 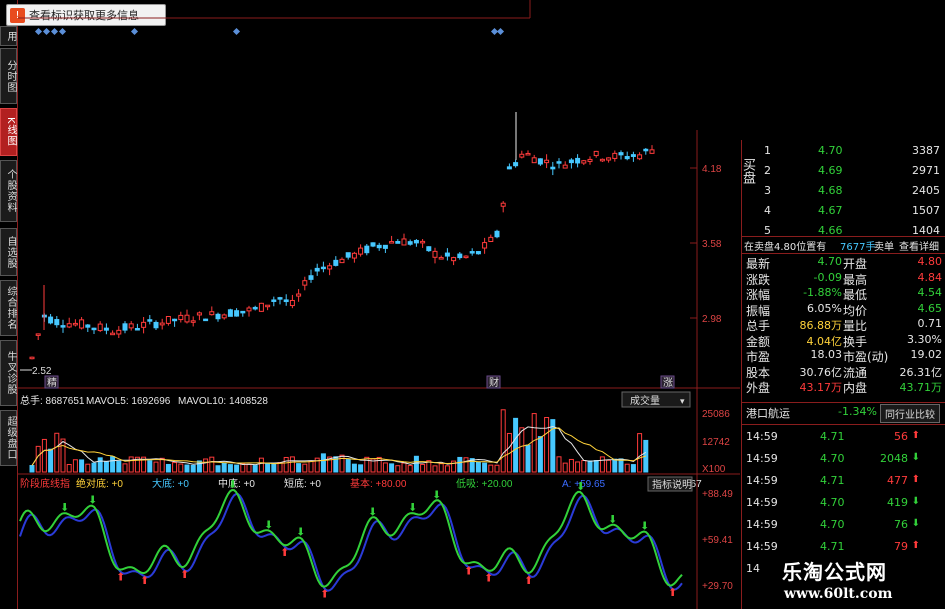 What do you see at coordinates (919, 245) in the screenshot?
I see `detail-button: 查看详细` at bounding box center [919, 245].